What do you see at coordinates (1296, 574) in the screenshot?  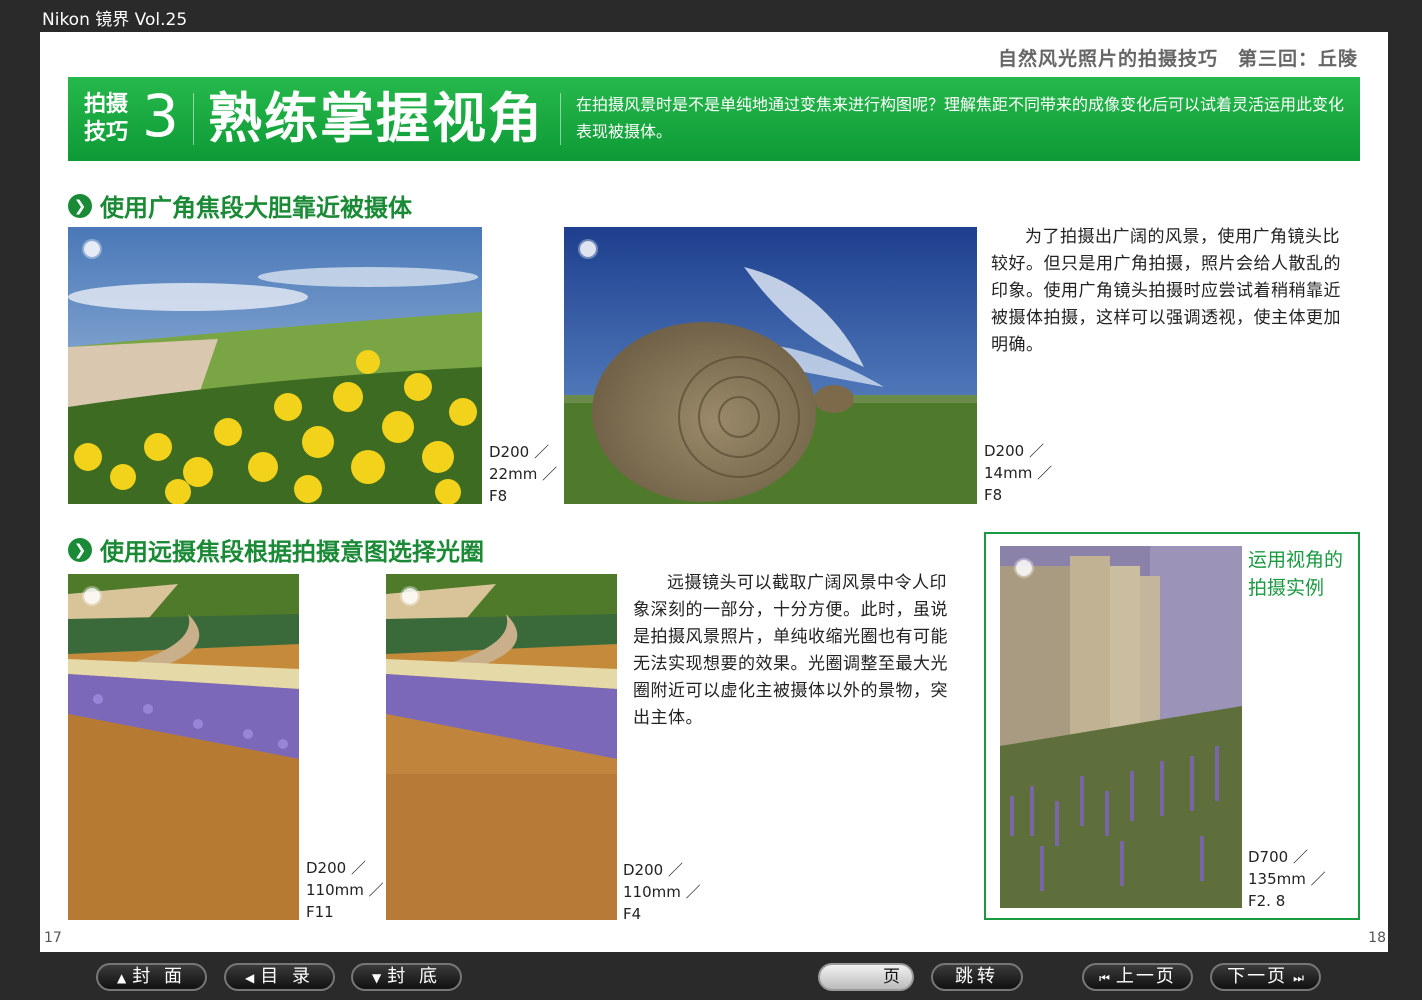 I see `example-title: 运用视角的拍摄实例` at bounding box center [1296, 574].